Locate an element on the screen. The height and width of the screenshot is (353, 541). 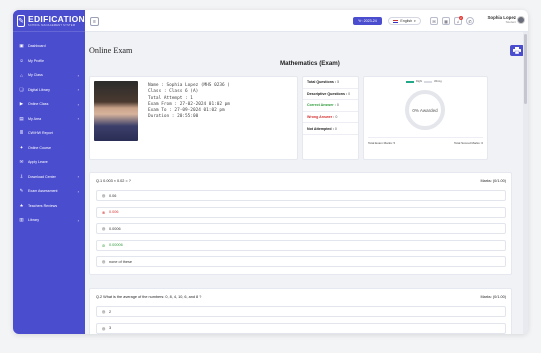
descriptive-questions-row: Descriptive Questions : 0 is located at coordinates (330, 95).